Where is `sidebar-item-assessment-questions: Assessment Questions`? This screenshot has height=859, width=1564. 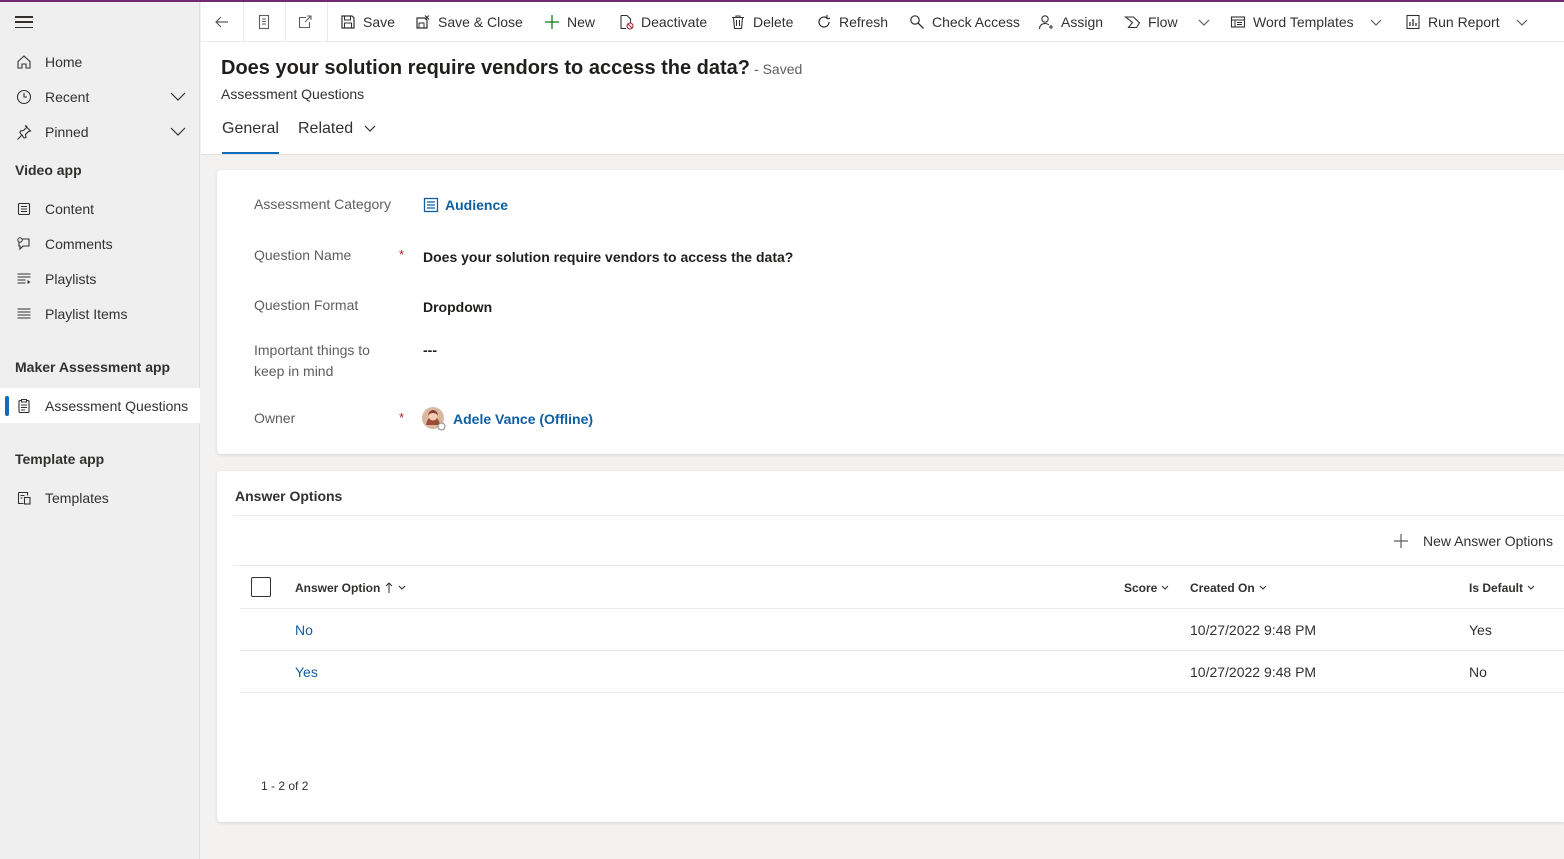
sidebar-item-assessment-questions: Assessment Questions is located at coordinates (100, 405).